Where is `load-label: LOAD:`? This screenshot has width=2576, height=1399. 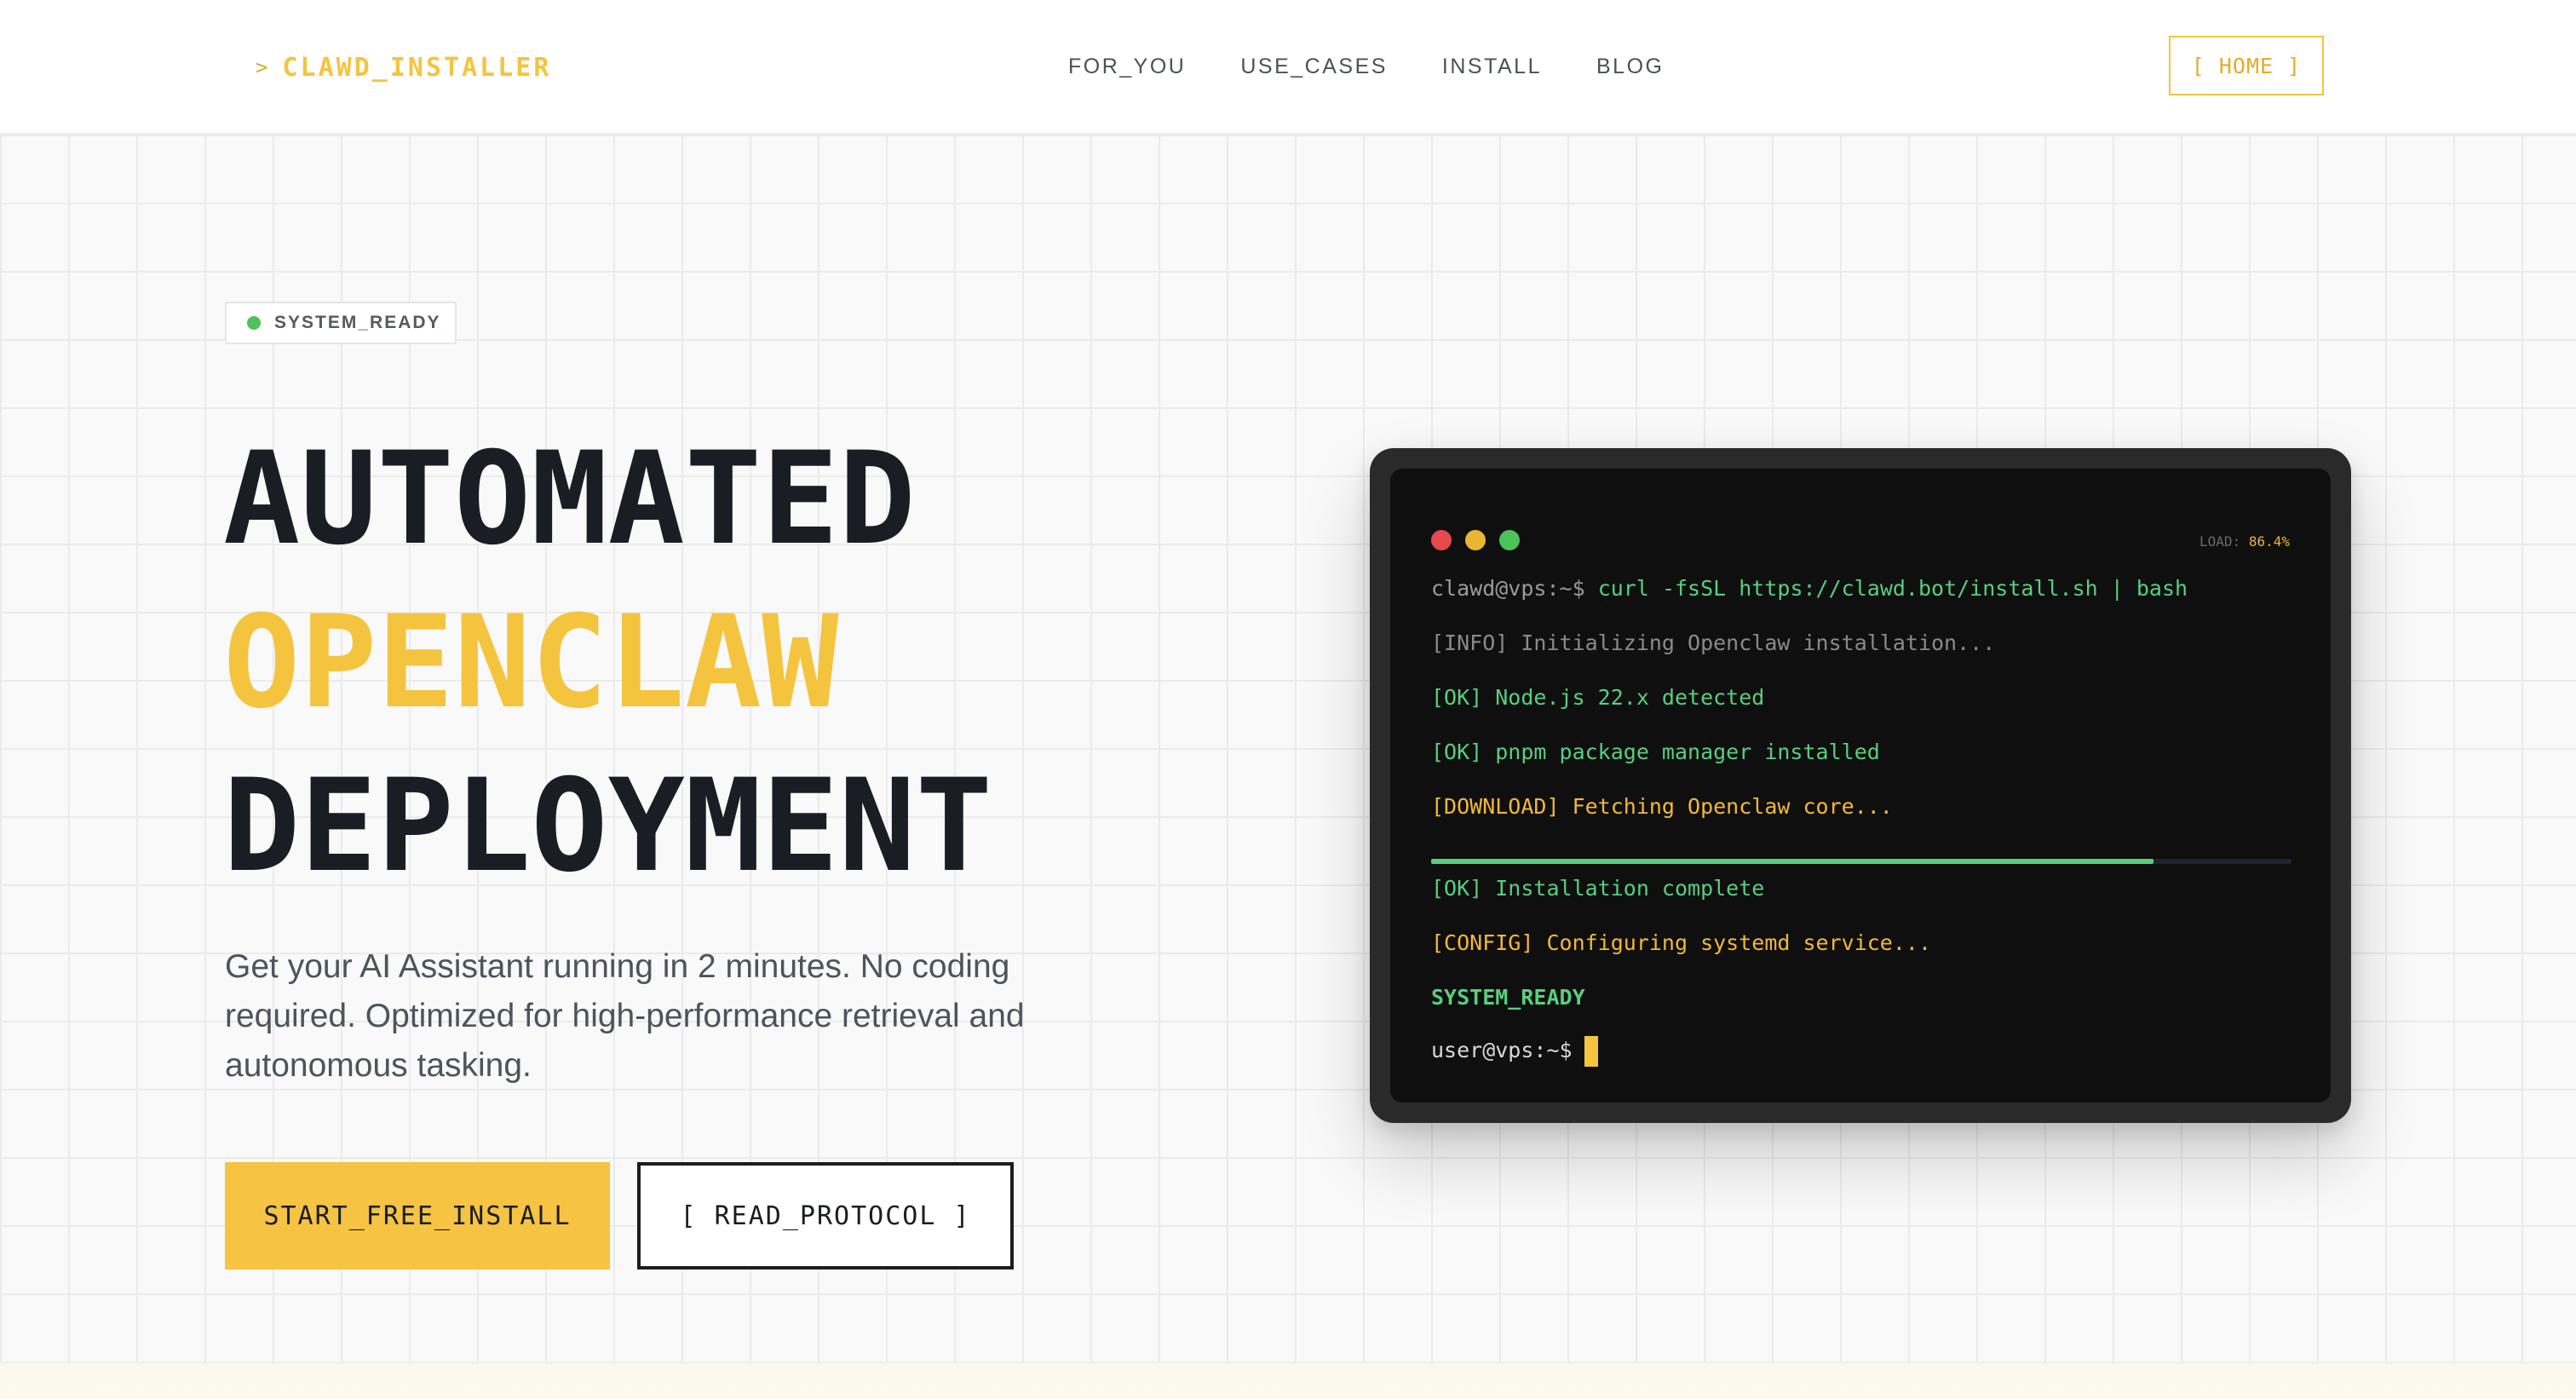 load-label: LOAD: is located at coordinates (2220, 541).